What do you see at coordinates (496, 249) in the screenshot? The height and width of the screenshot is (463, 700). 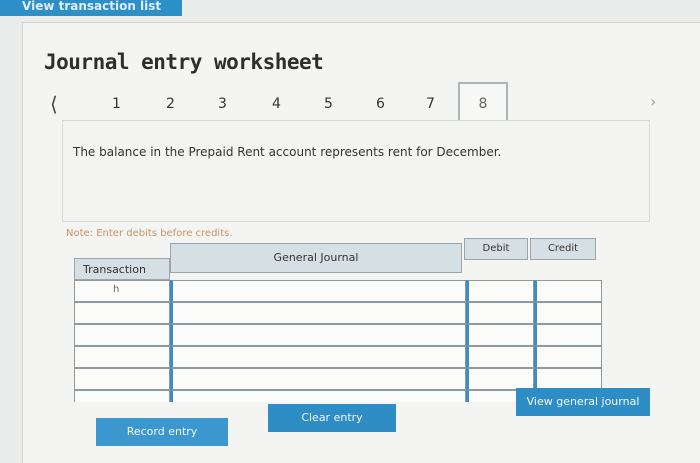 I see `header-debit: Debit` at bounding box center [496, 249].